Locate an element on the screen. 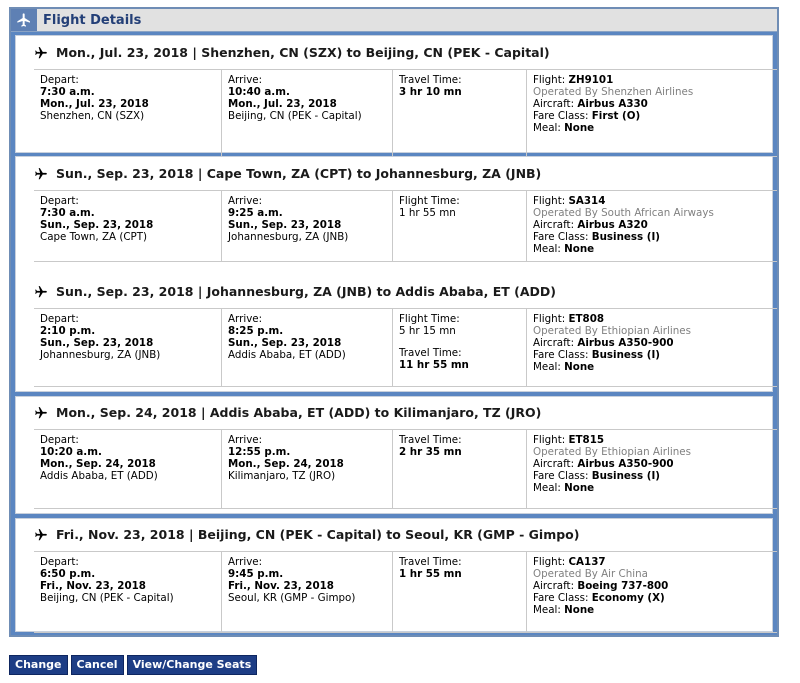 The width and height of the screenshot is (800, 683). arrive-city: Johannesburg, ZA (JNB) is located at coordinates (288, 237).